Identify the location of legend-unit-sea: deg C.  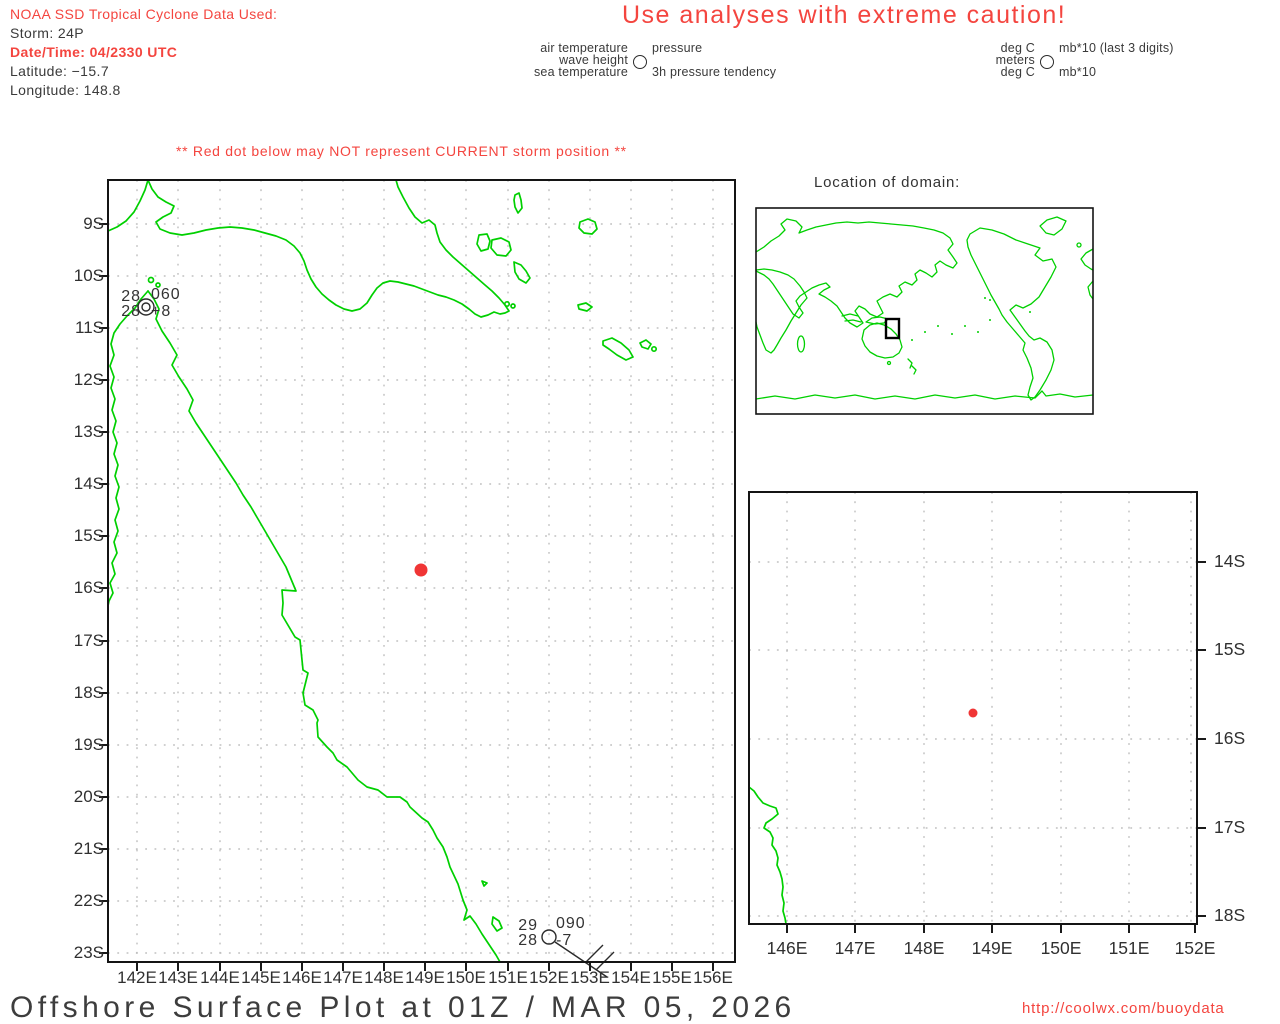
(1017, 72).